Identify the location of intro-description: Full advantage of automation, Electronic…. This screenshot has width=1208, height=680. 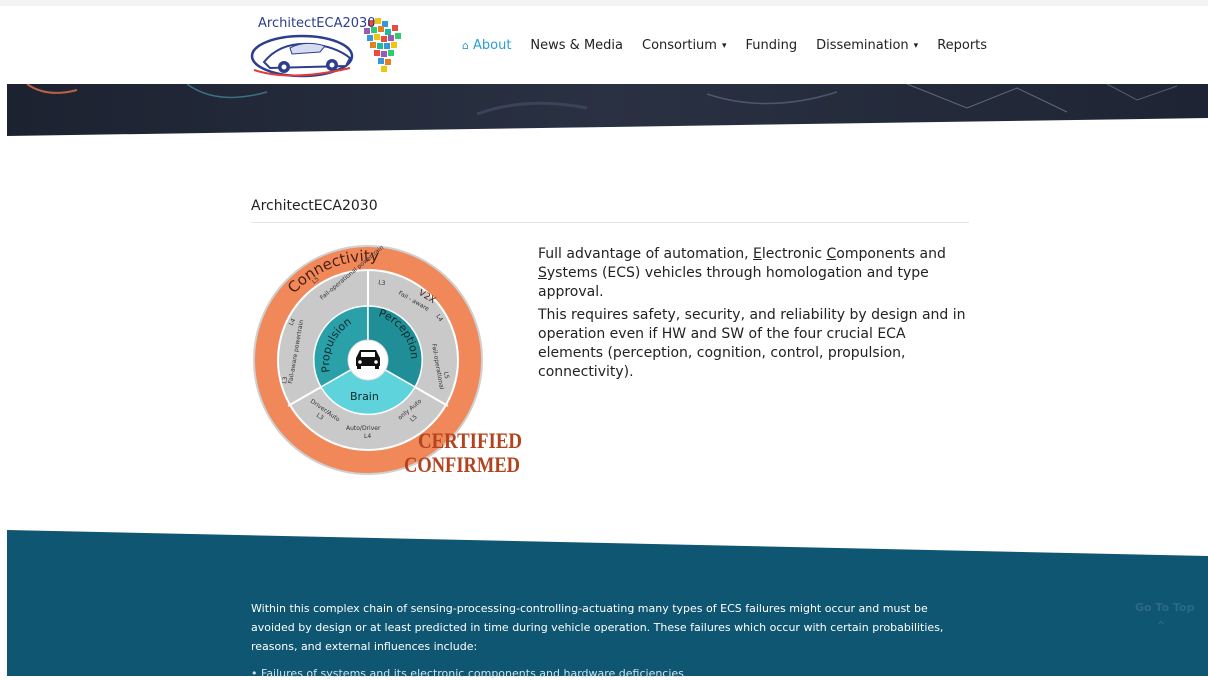
(753, 315).